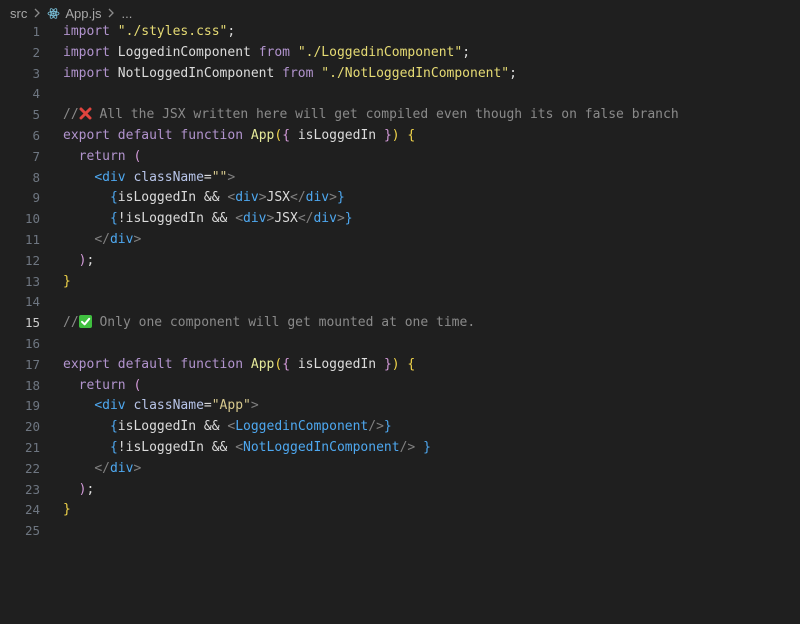 This screenshot has width=800, height=624. What do you see at coordinates (231, 406) in the screenshot?
I see `code-token: "App"` at bounding box center [231, 406].